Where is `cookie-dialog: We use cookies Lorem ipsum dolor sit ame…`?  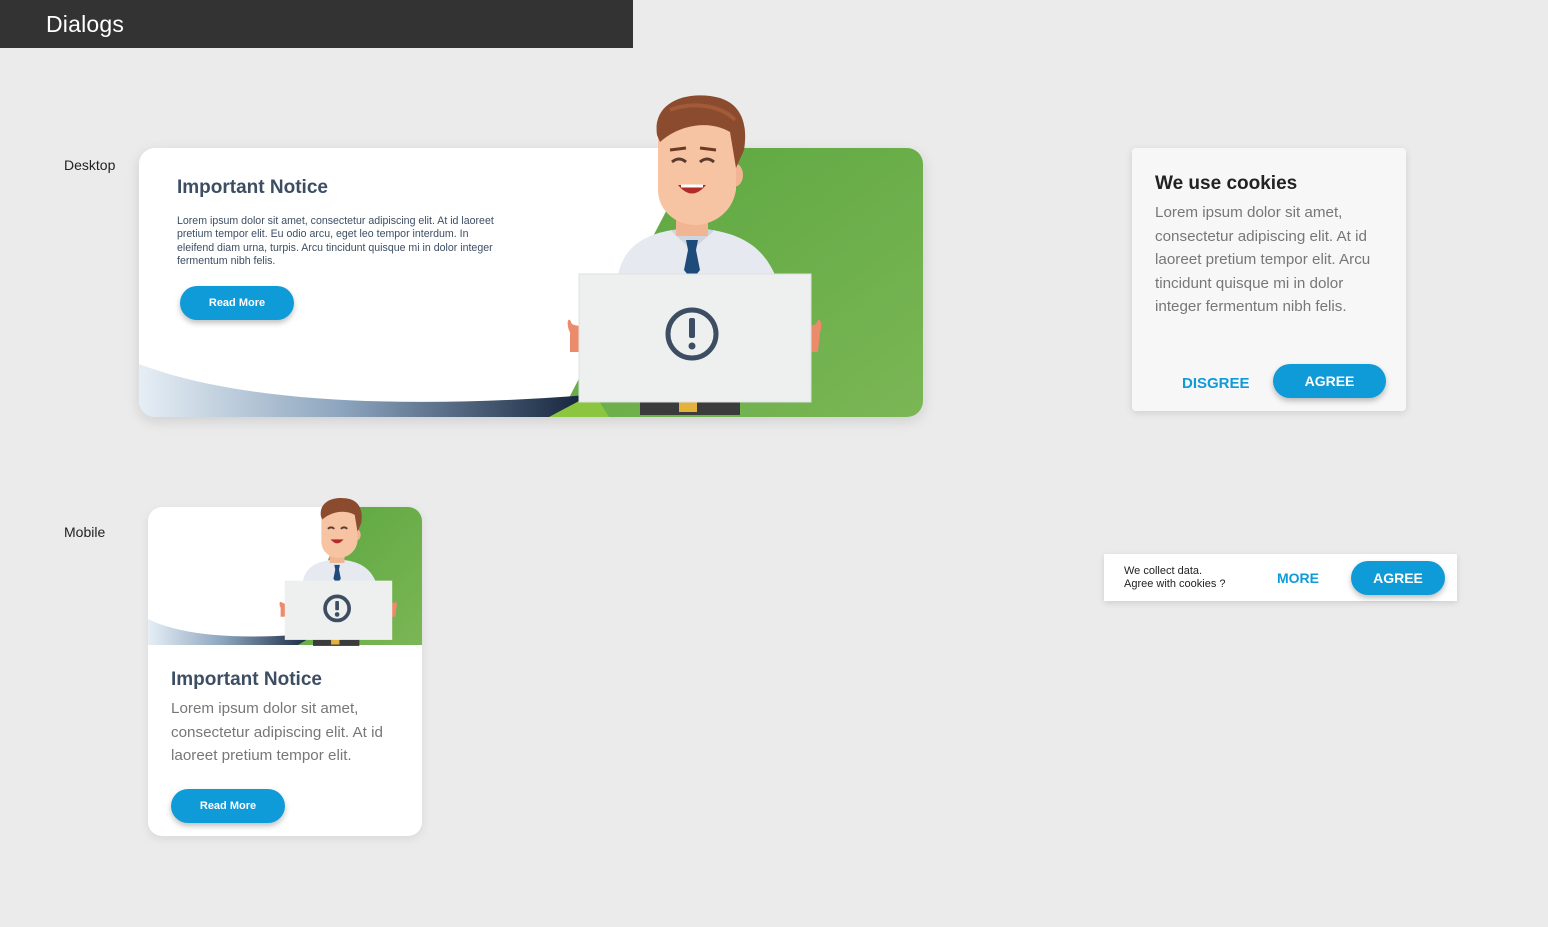
cookie-dialog: We use cookies Lorem ipsum dolor sit ame… is located at coordinates (1269, 279).